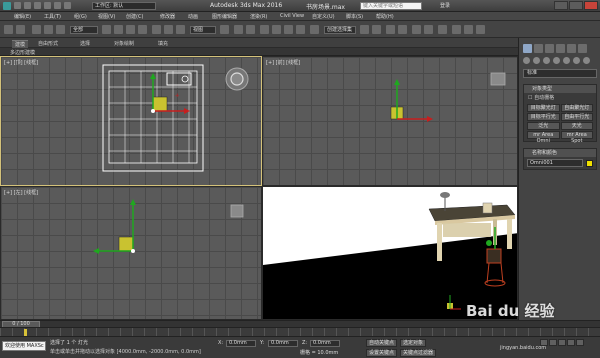 This screenshot has height=358, width=600. What do you see at coordinates (37, 5) in the screenshot?
I see `save-file-icon` at bounding box center [37, 5].